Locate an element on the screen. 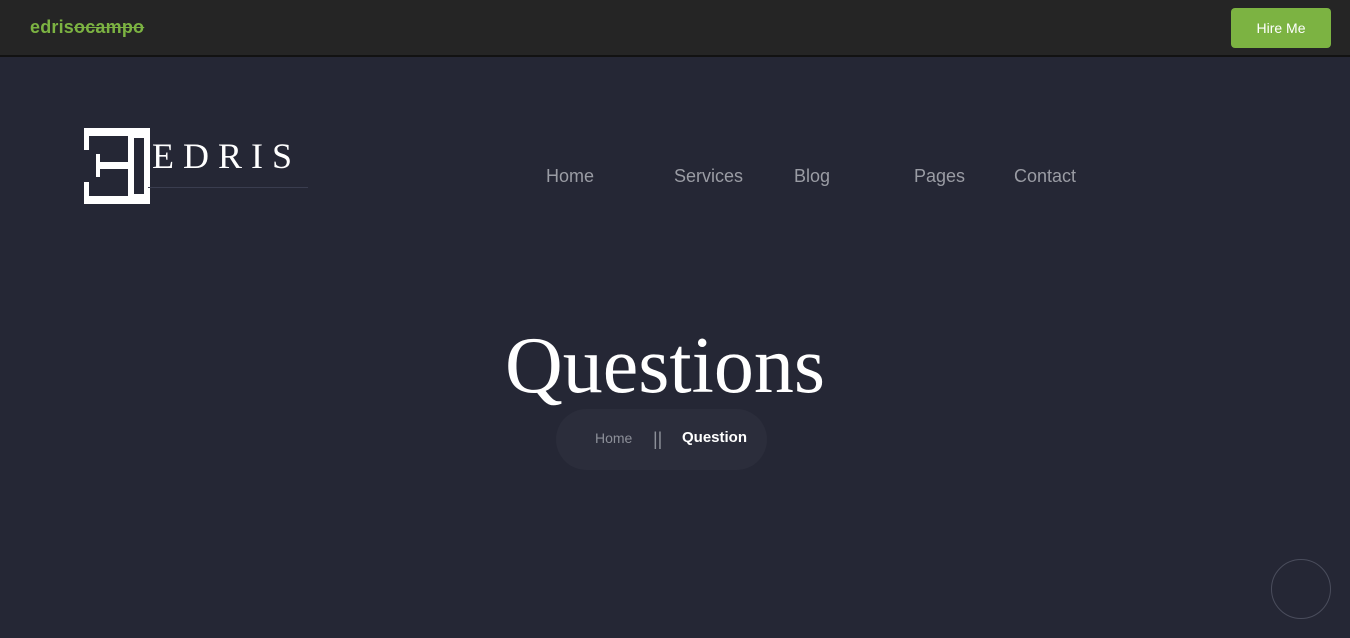  logo-wordmark: EDRIS is located at coordinates (227, 156).